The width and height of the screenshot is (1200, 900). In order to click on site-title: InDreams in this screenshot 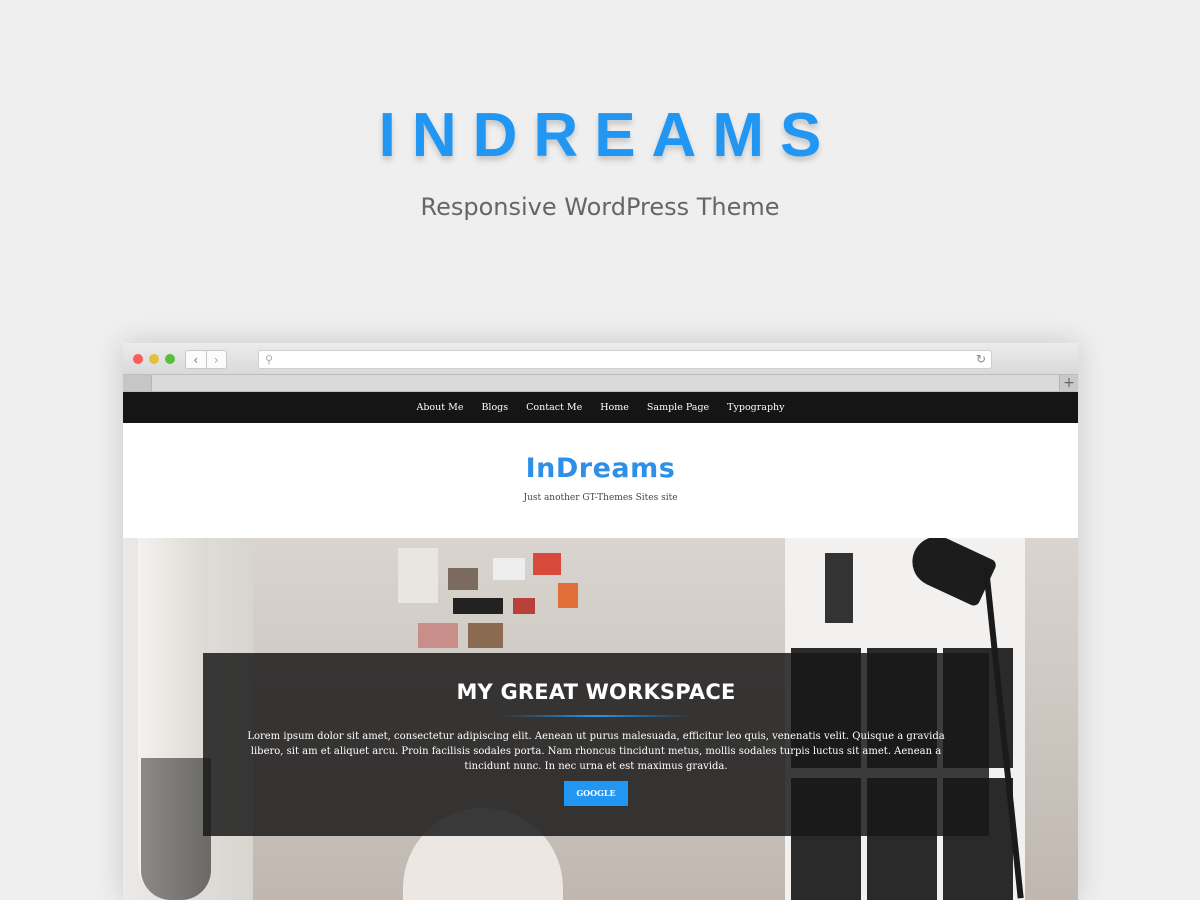, I will do `click(600, 468)`.